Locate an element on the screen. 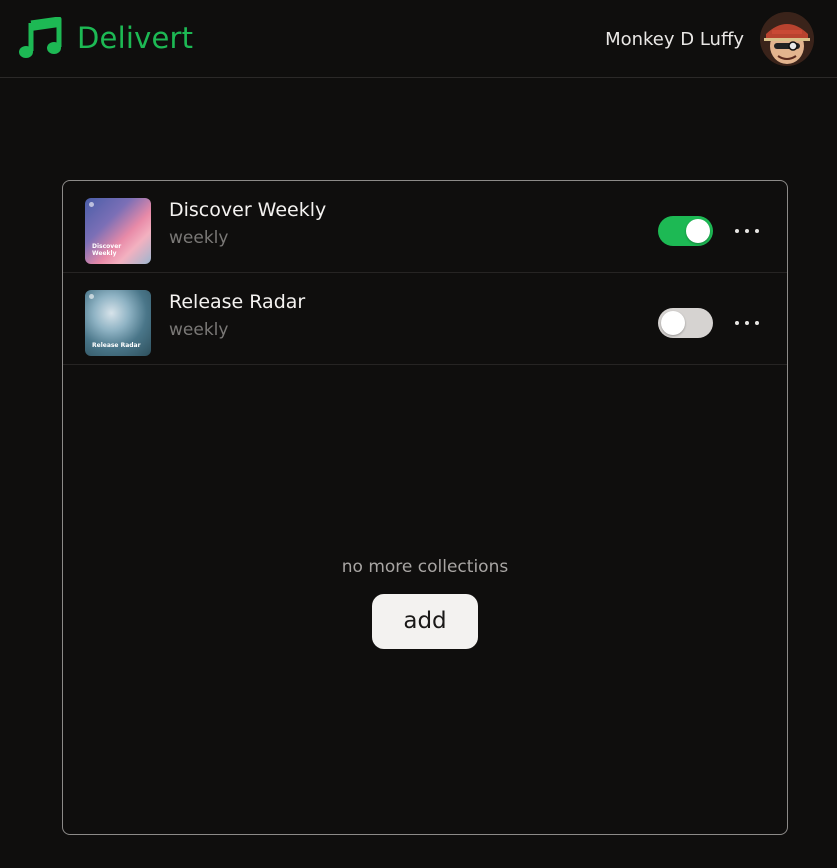  collection-title: Discover Weekly is located at coordinates (248, 210).